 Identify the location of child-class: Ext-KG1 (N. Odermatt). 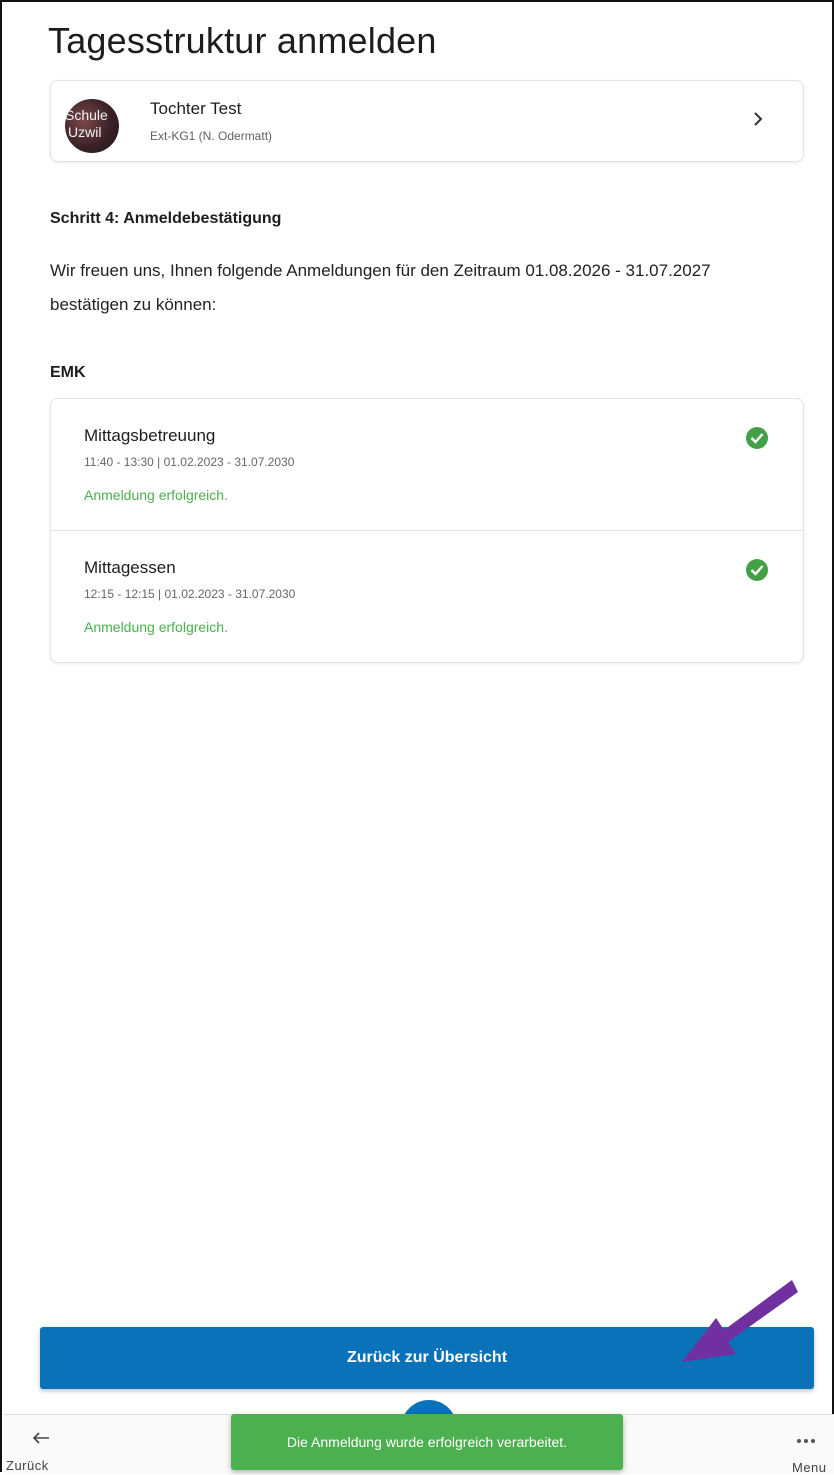
(211, 136).